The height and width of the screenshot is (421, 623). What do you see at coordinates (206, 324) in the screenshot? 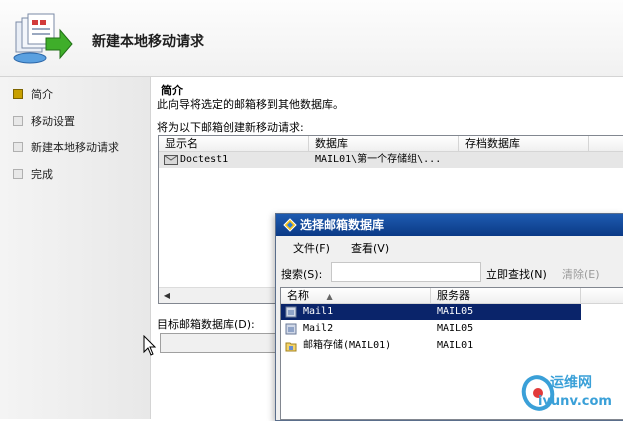
I see `target-database-label: 目标邮箱数据库(D):` at bounding box center [206, 324].